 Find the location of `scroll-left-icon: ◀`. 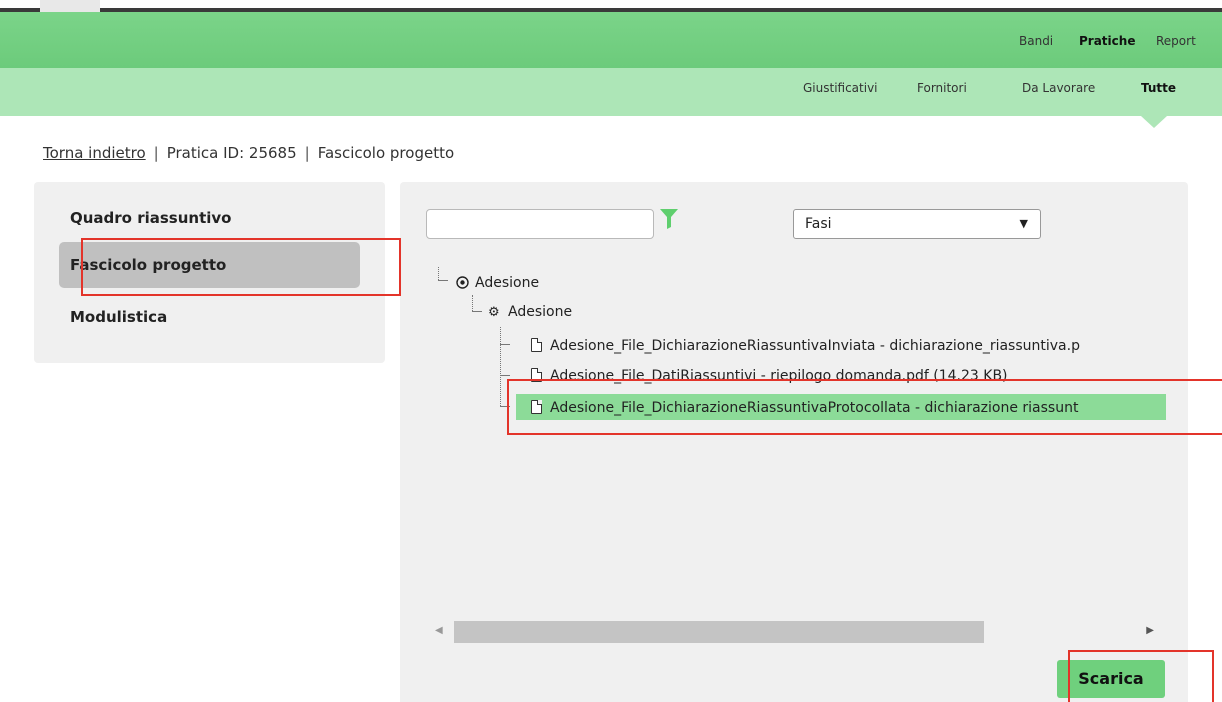

scroll-left-icon: ◀ is located at coordinates (439, 630).